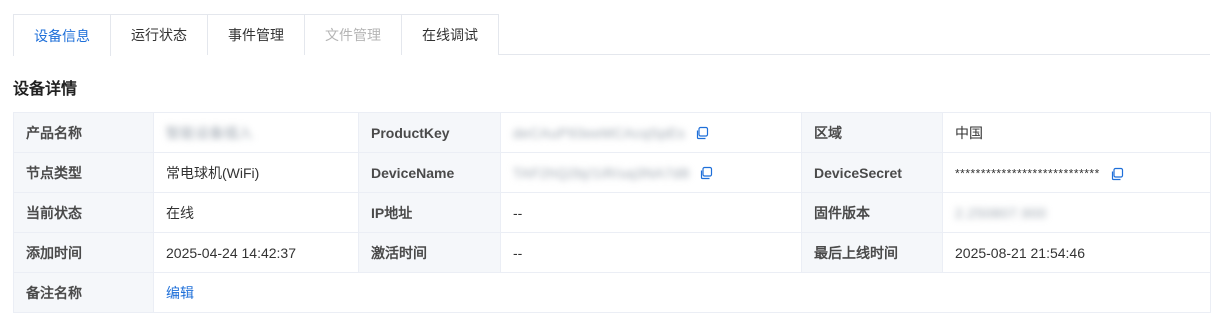  What do you see at coordinates (1076, 212) in the screenshot?
I see `firmware-cell: 2.250807.900` at bounding box center [1076, 212].